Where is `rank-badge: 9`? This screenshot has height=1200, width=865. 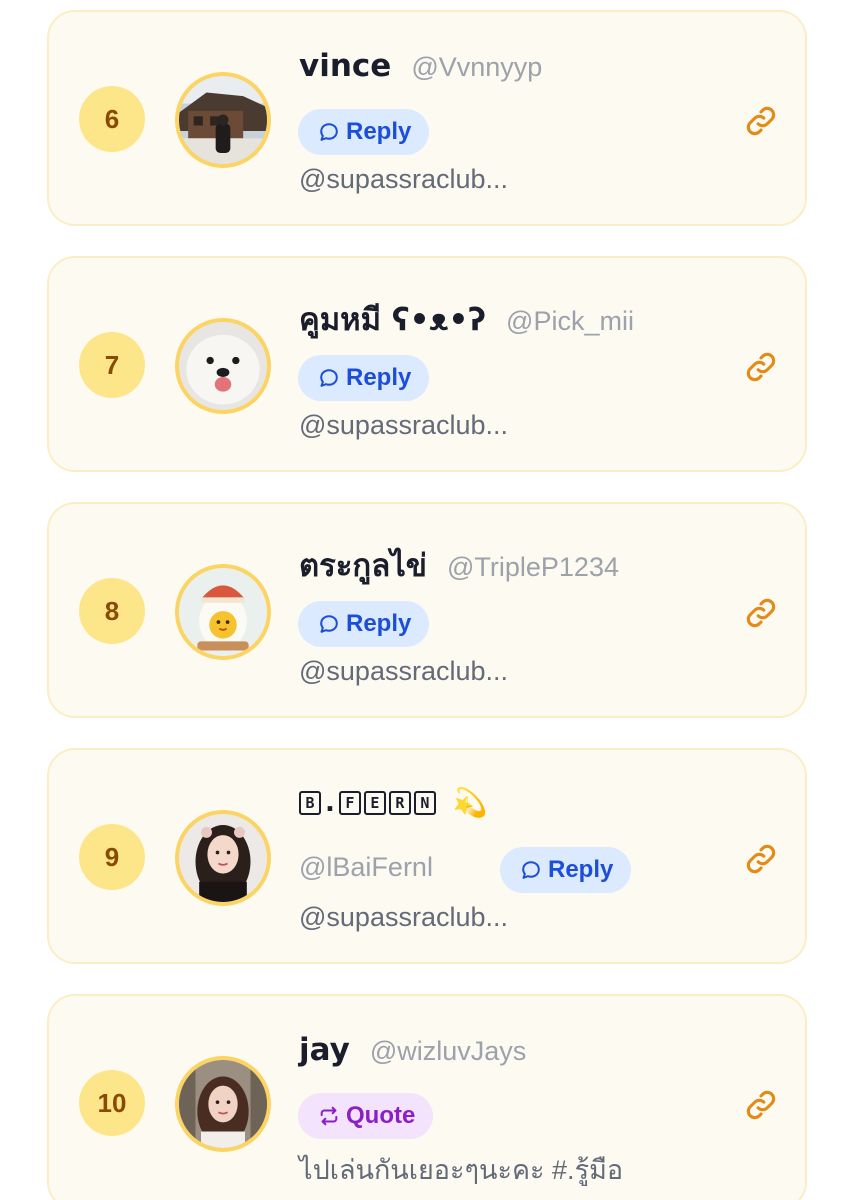 rank-badge: 9 is located at coordinates (112, 857).